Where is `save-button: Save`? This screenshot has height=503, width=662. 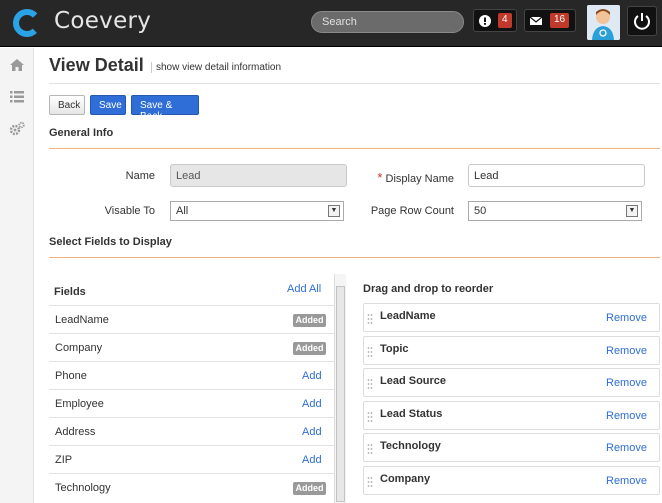
save-button: Save is located at coordinates (108, 105).